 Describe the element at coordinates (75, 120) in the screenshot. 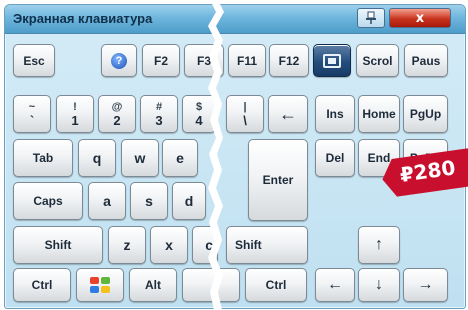

I see `key-1-label: 1` at that location.